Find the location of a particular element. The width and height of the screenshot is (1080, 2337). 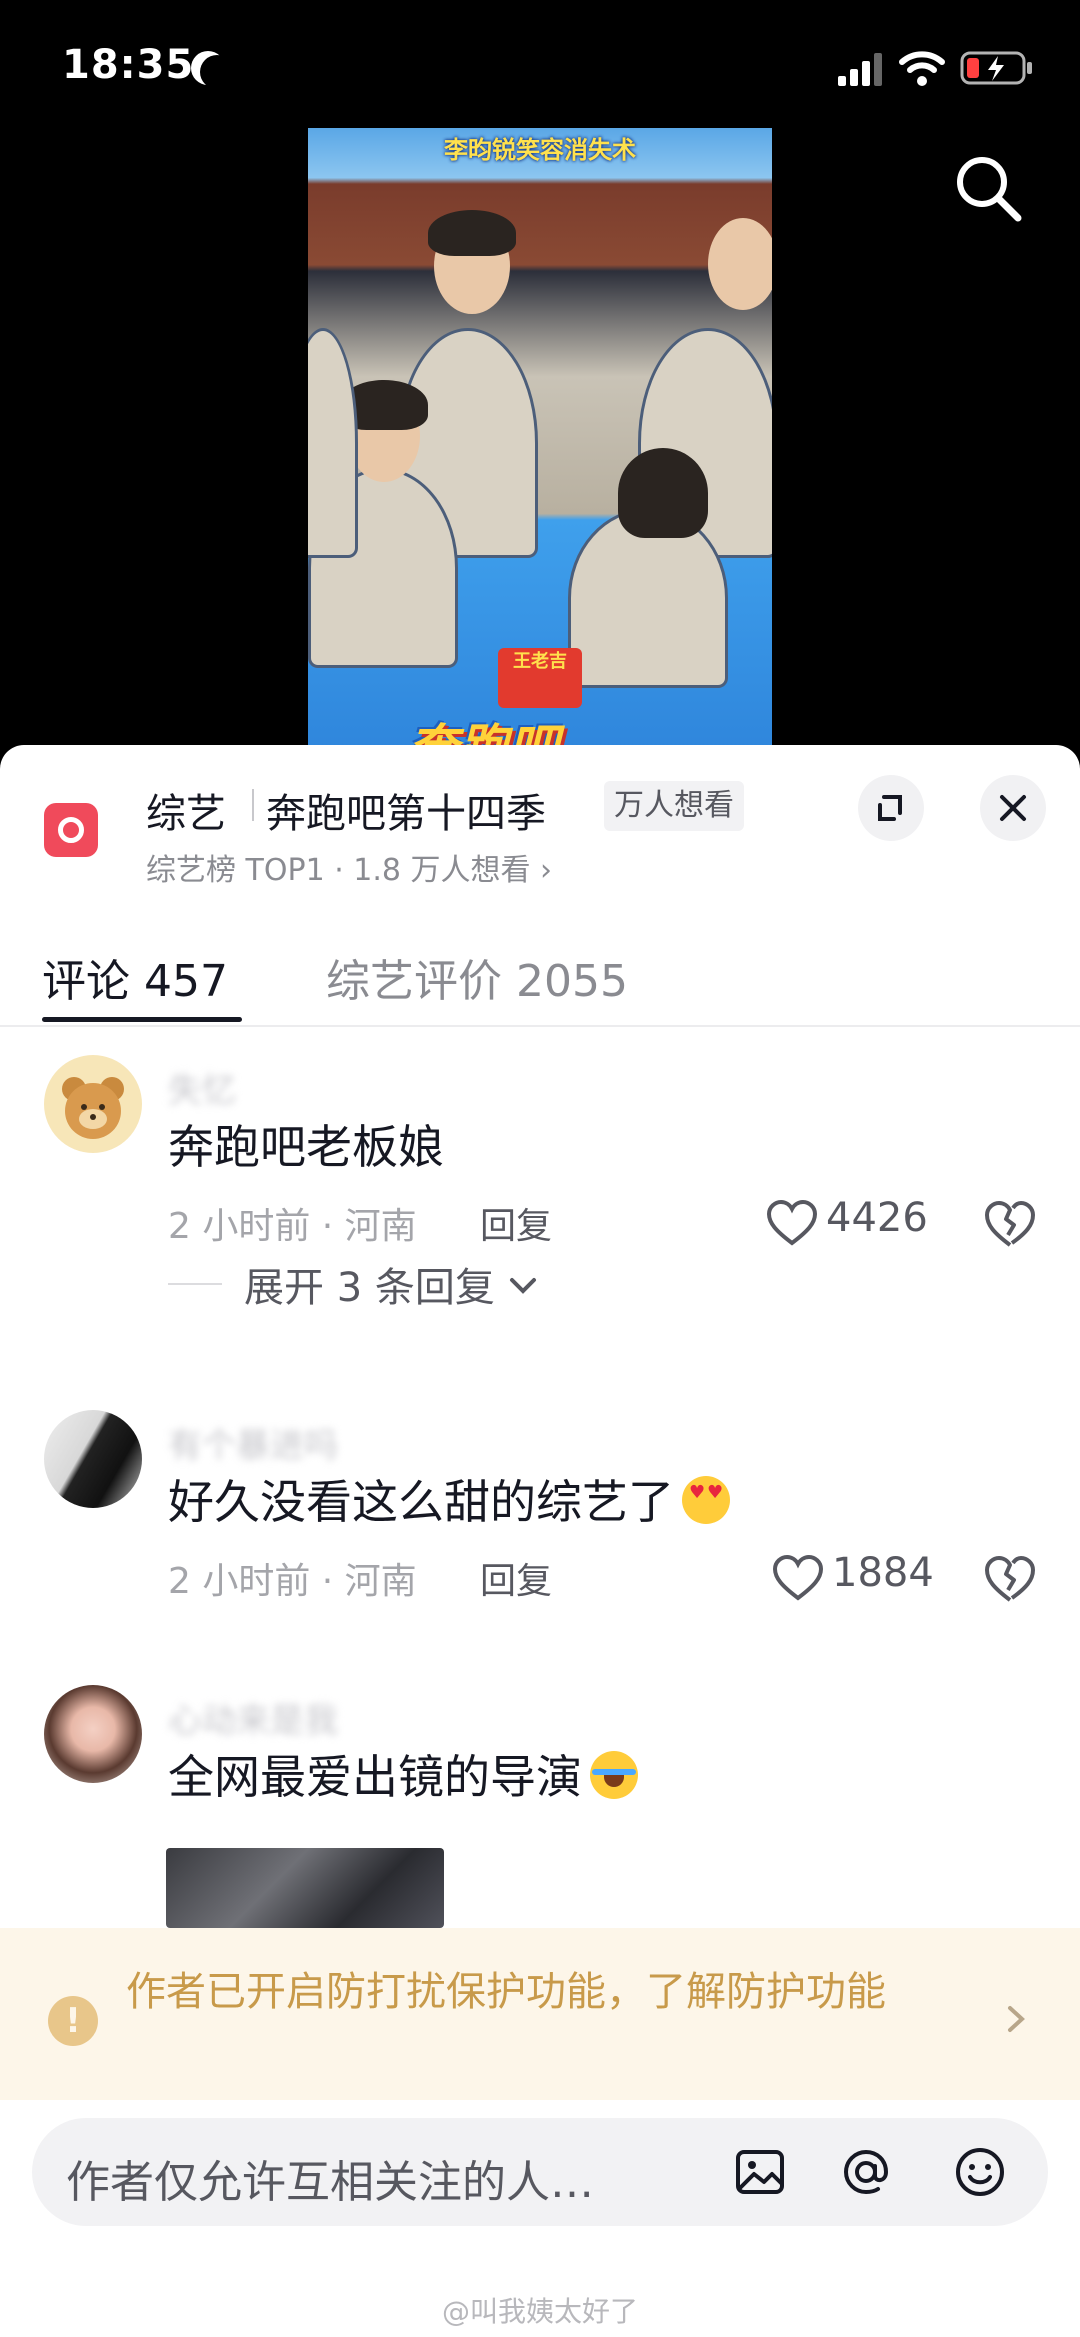

comment-text-body: 全网最爱出镜的导演 is located at coordinates (375, 1777).